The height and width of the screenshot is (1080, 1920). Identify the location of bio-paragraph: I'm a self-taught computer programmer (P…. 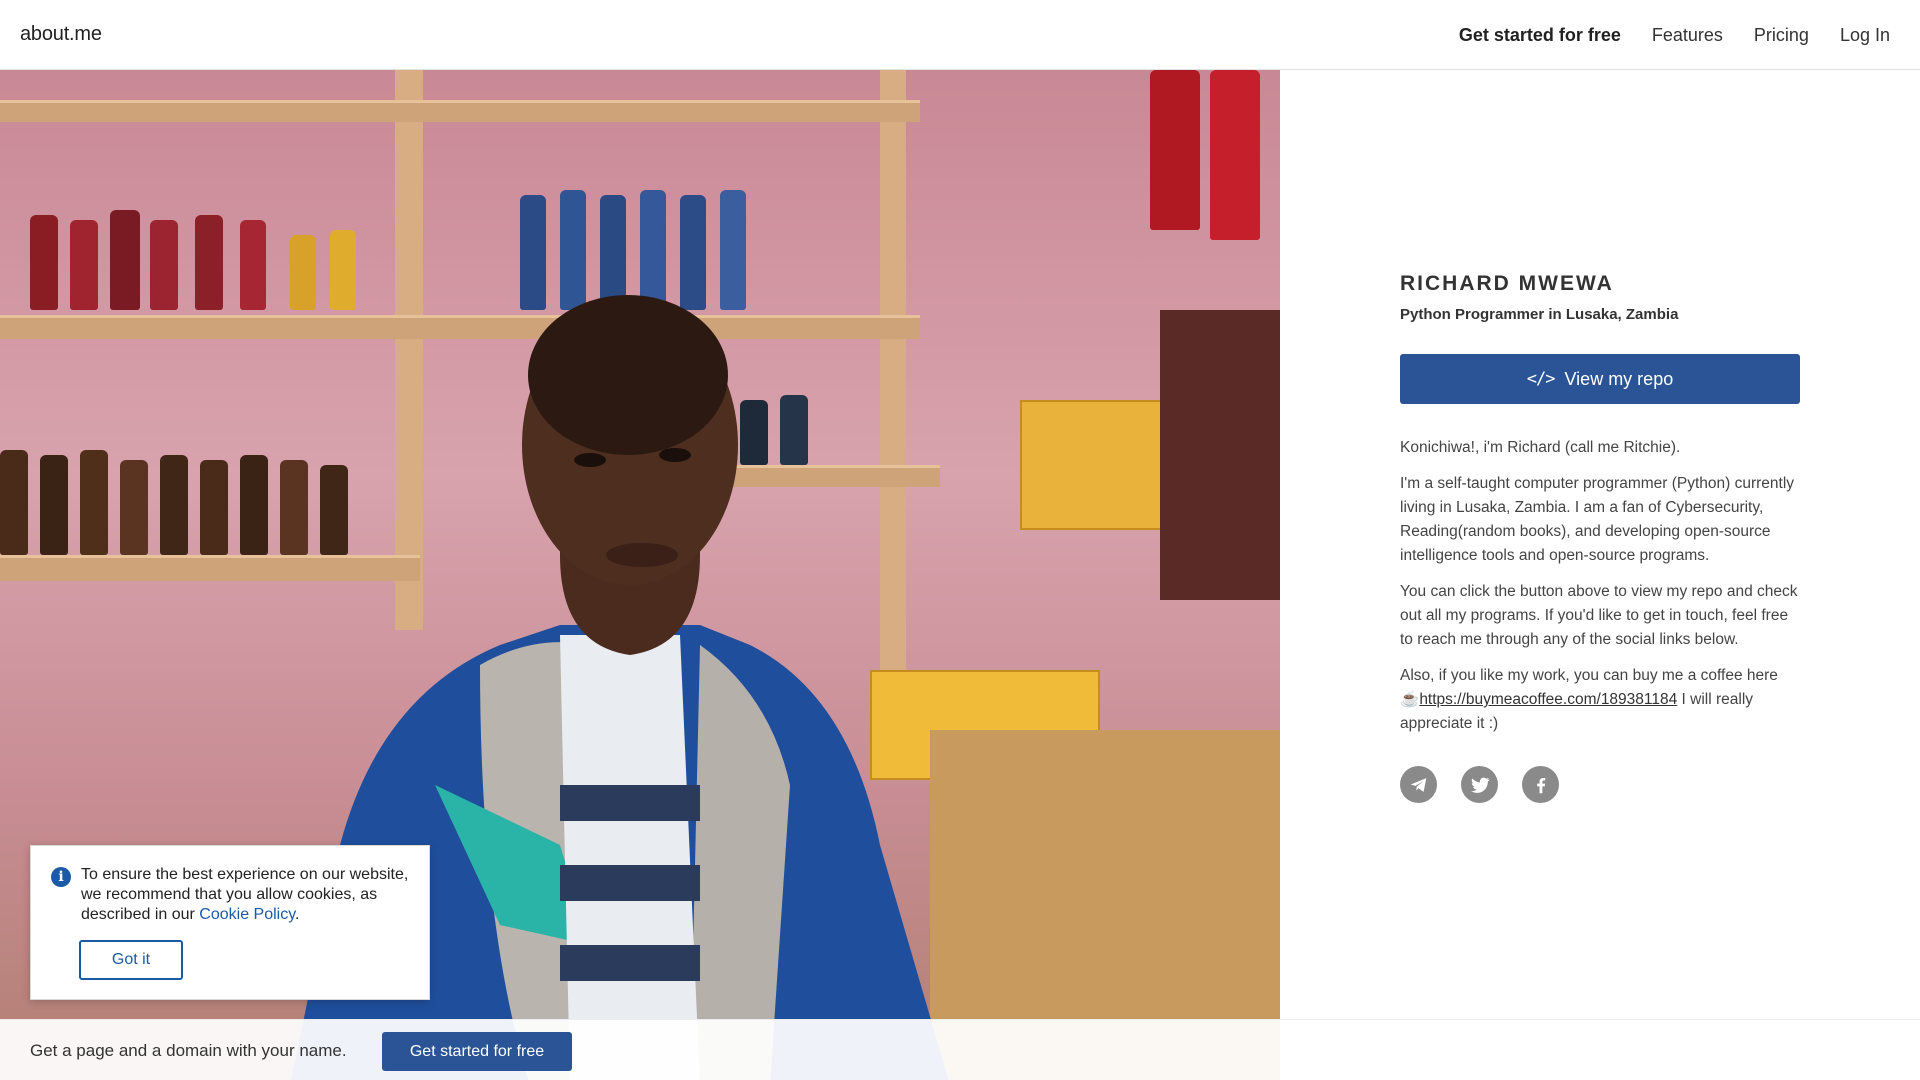
(1597, 519).